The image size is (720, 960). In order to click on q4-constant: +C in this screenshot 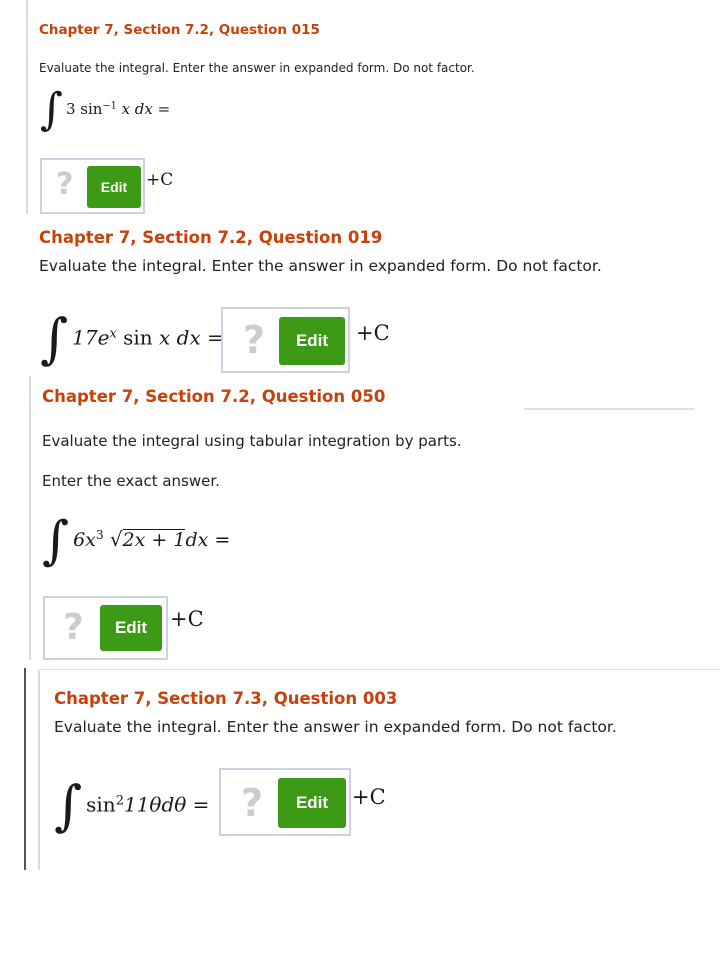, I will do `click(369, 797)`.